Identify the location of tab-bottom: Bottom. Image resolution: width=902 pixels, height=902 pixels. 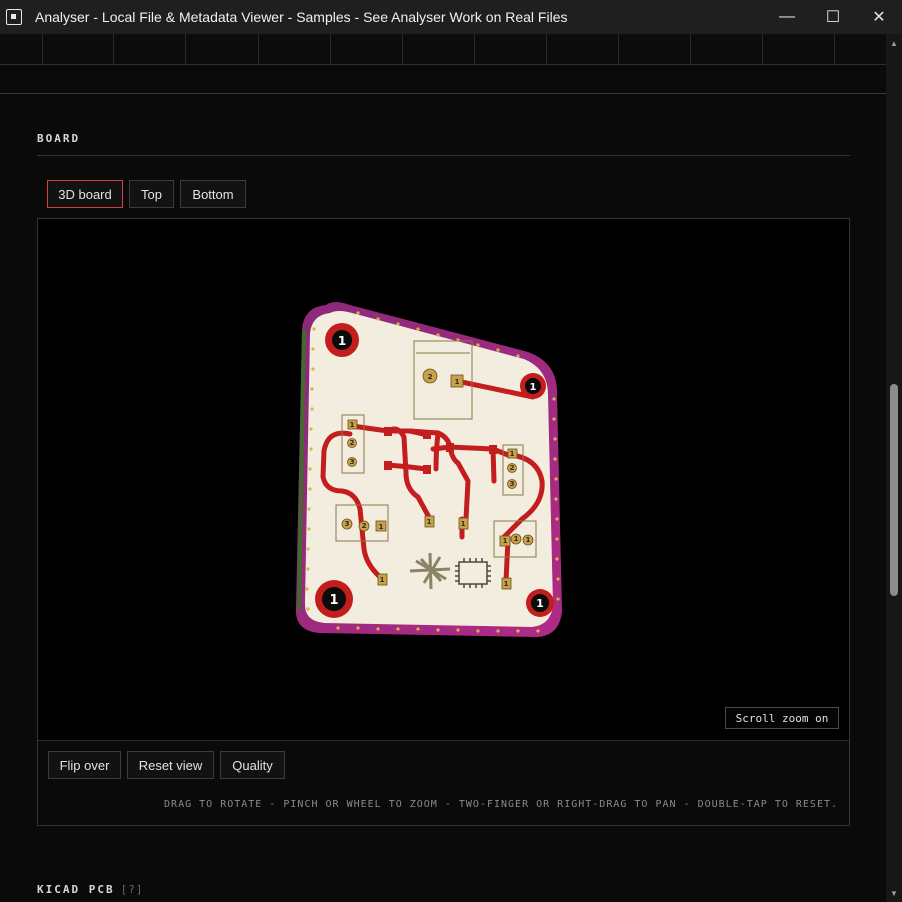
(213, 194).